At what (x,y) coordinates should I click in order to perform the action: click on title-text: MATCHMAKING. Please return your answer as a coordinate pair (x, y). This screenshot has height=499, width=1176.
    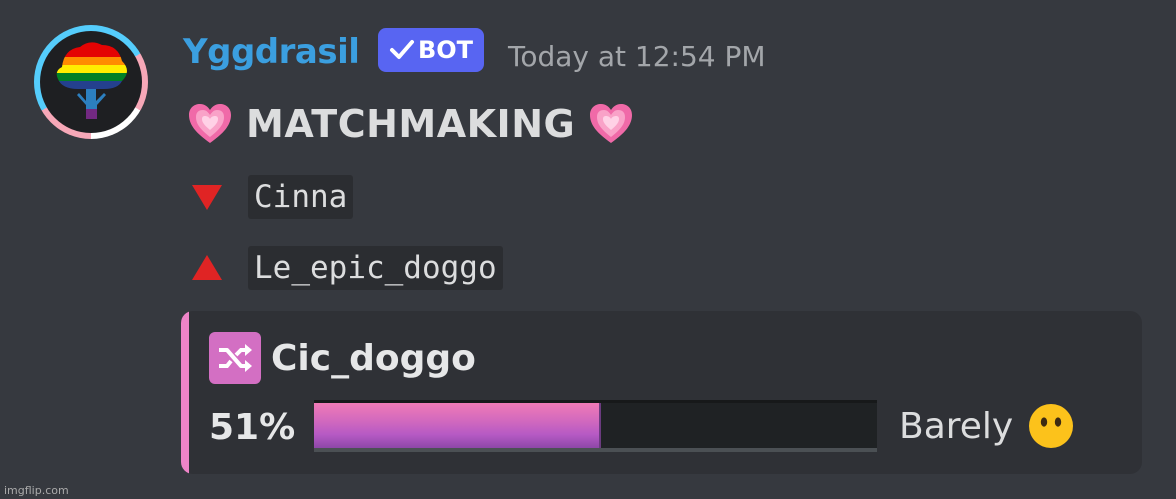
    Looking at the image, I should click on (411, 124).